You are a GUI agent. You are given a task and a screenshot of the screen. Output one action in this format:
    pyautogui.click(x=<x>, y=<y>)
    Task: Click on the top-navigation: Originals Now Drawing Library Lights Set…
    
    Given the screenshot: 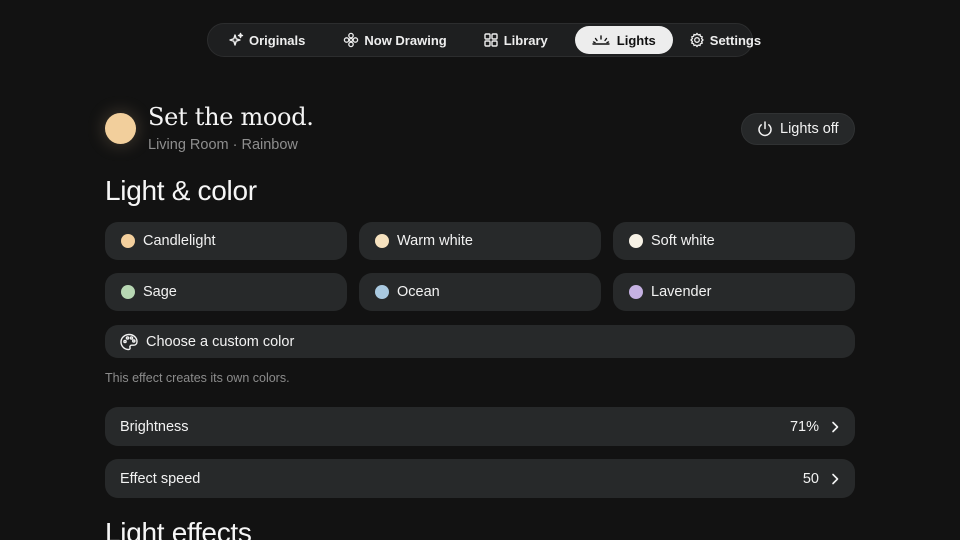 What is the action you would take?
    pyautogui.click(x=484, y=40)
    